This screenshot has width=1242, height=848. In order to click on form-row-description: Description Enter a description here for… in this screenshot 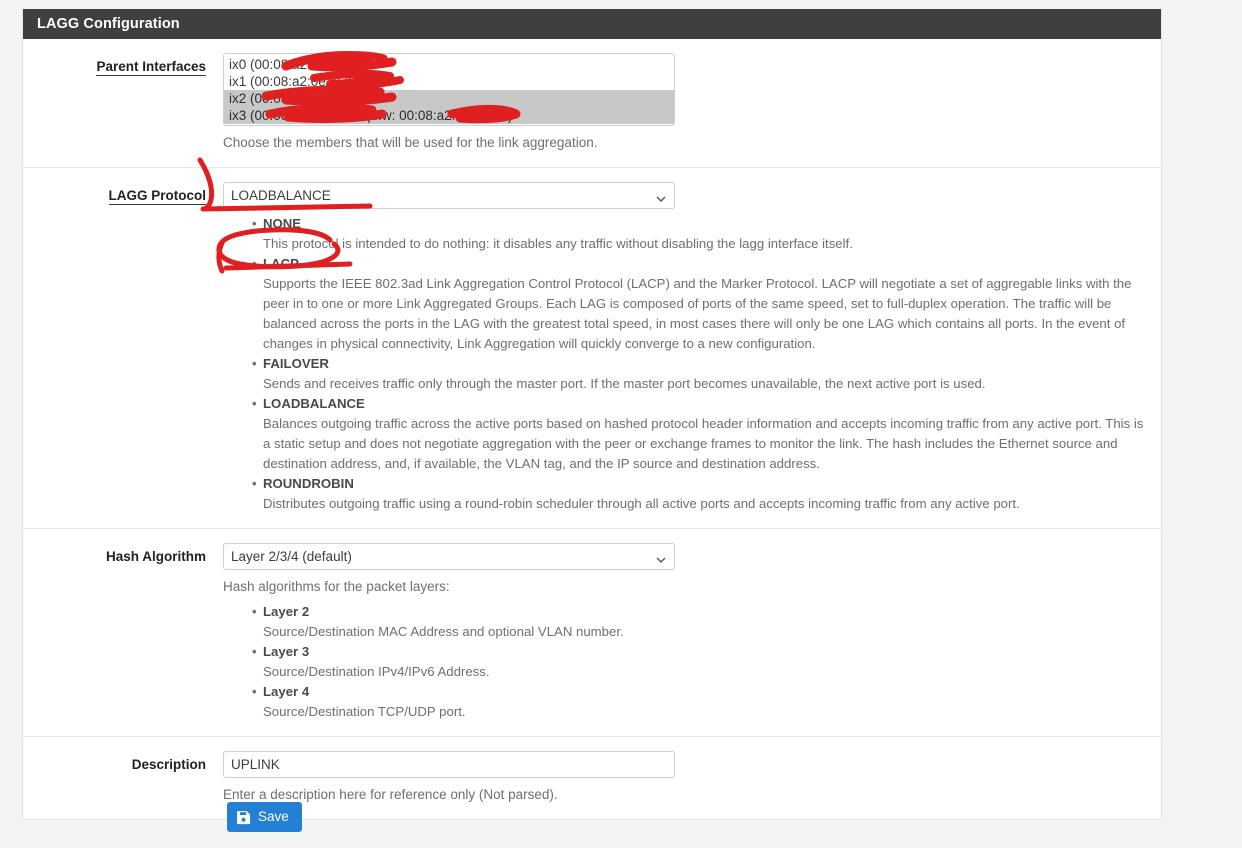, I will do `click(592, 778)`.